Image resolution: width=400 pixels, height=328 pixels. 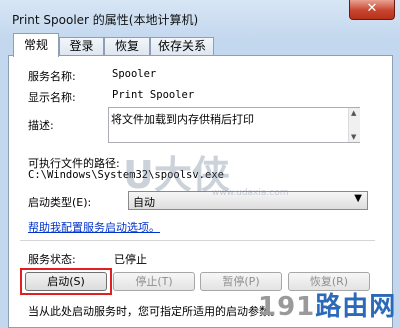 I want to click on display-name-value: Print Spooler, so click(x=153, y=95).